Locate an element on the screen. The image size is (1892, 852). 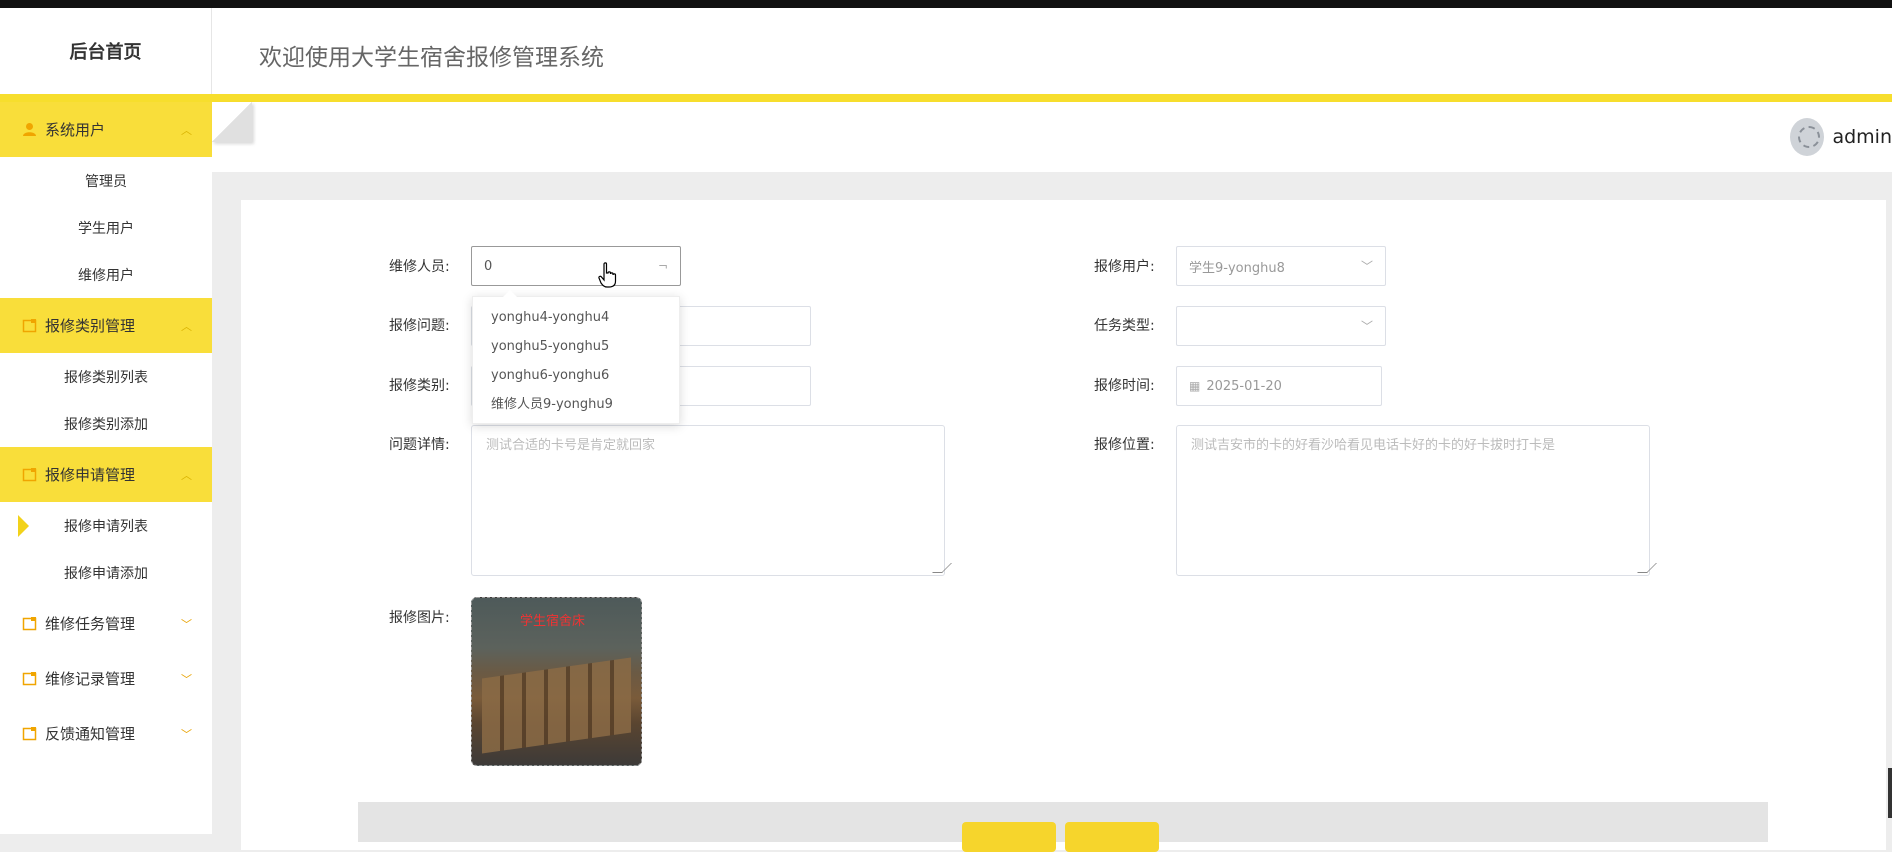
sidebar-item-request-add: 报修申请添加 is located at coordinates (106, 572).